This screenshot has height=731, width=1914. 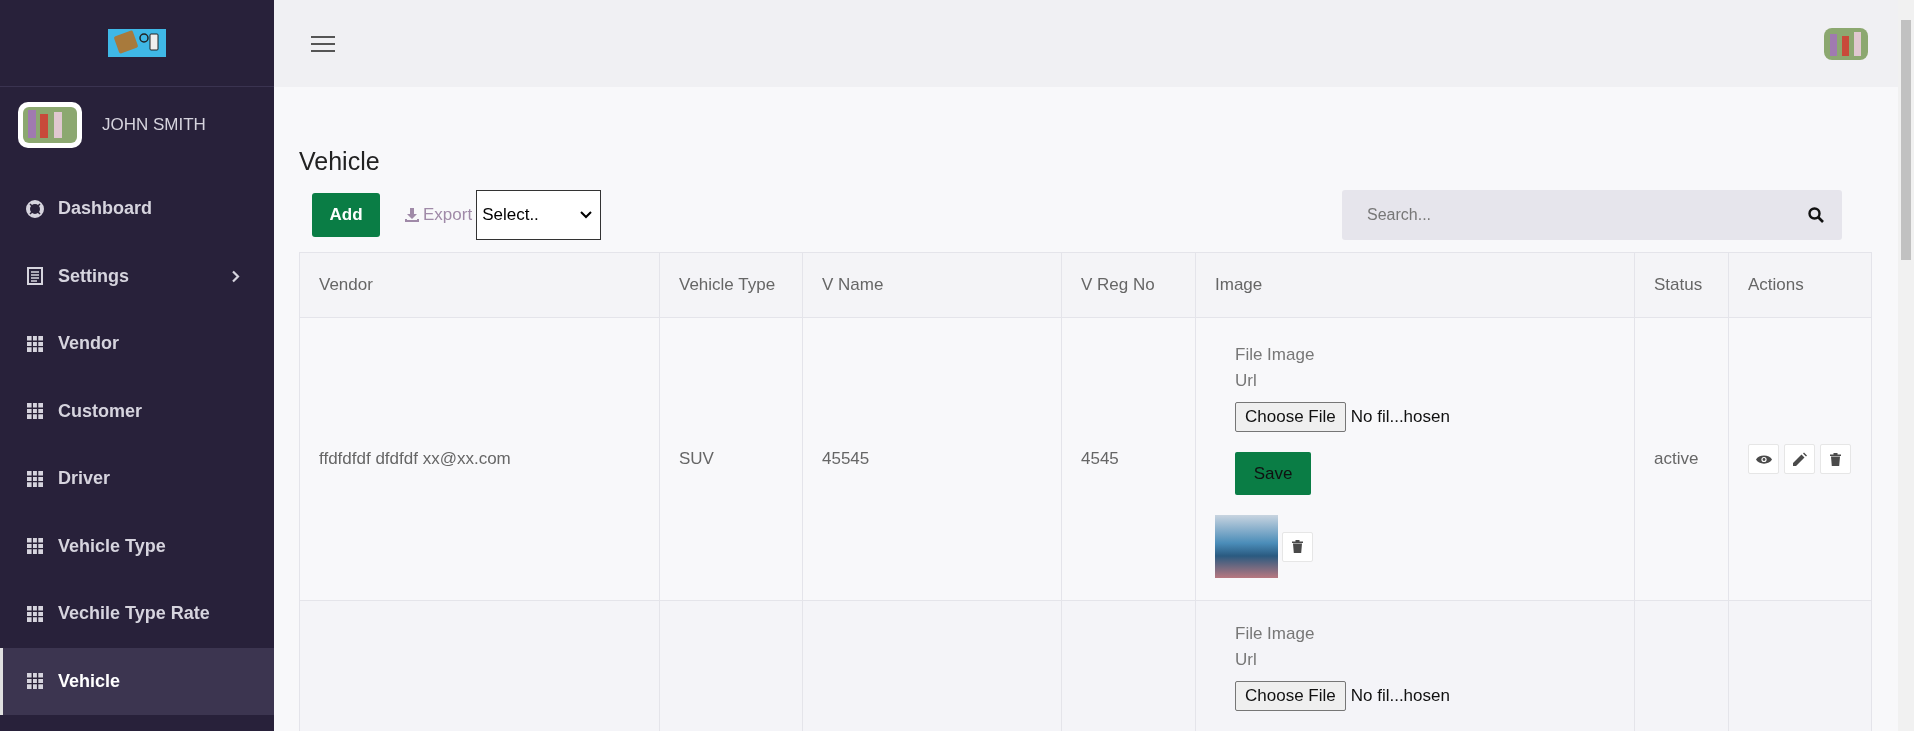 I want to click on column-header: Vendor, so click(x=479, y=285).